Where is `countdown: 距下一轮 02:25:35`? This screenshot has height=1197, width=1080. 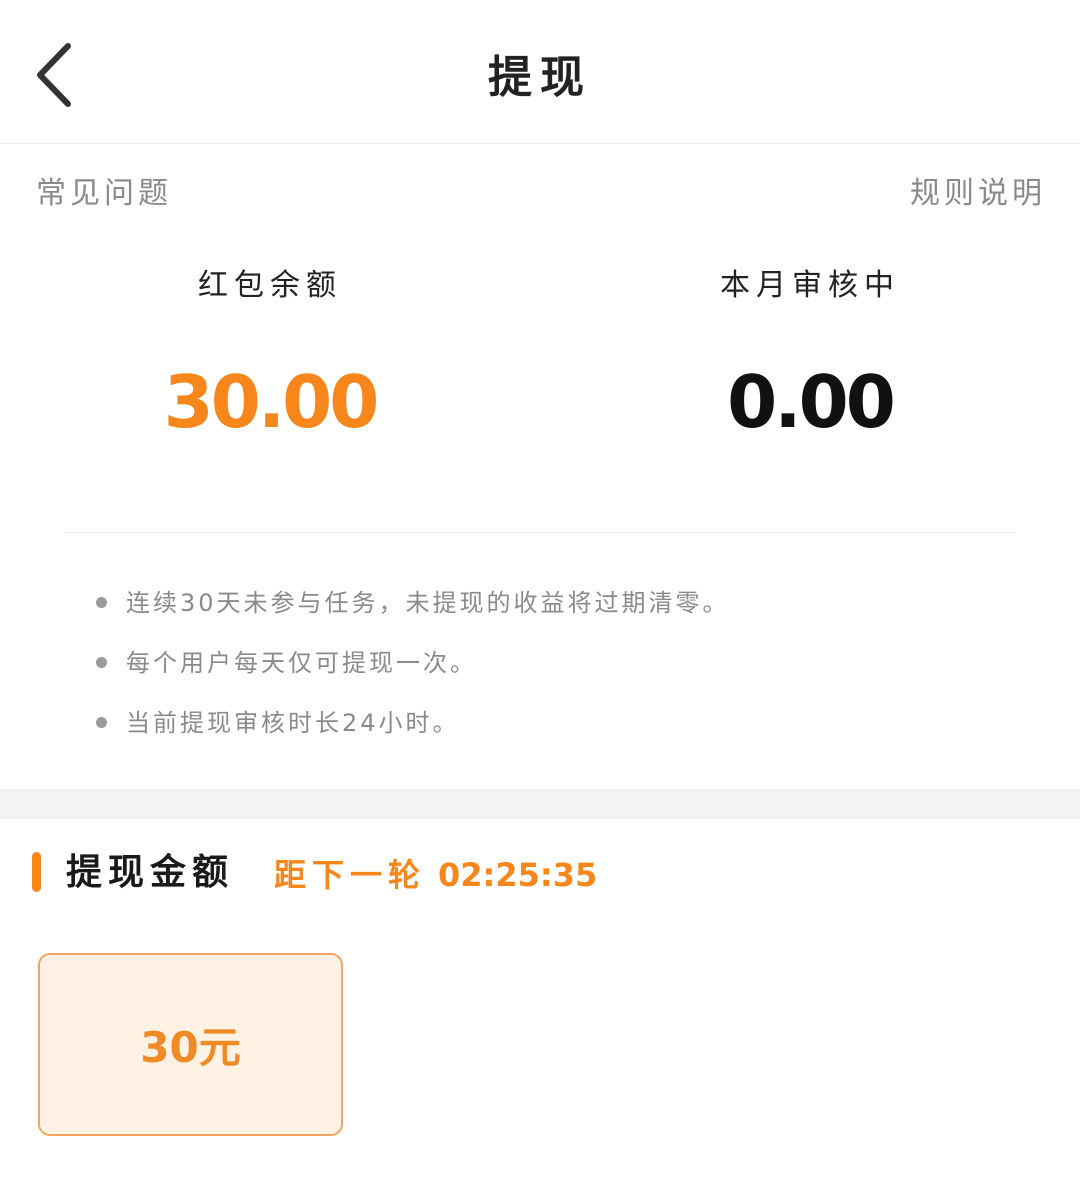 countdown: 距下一轮 02:25:35 is located at coordinates (435, 875).